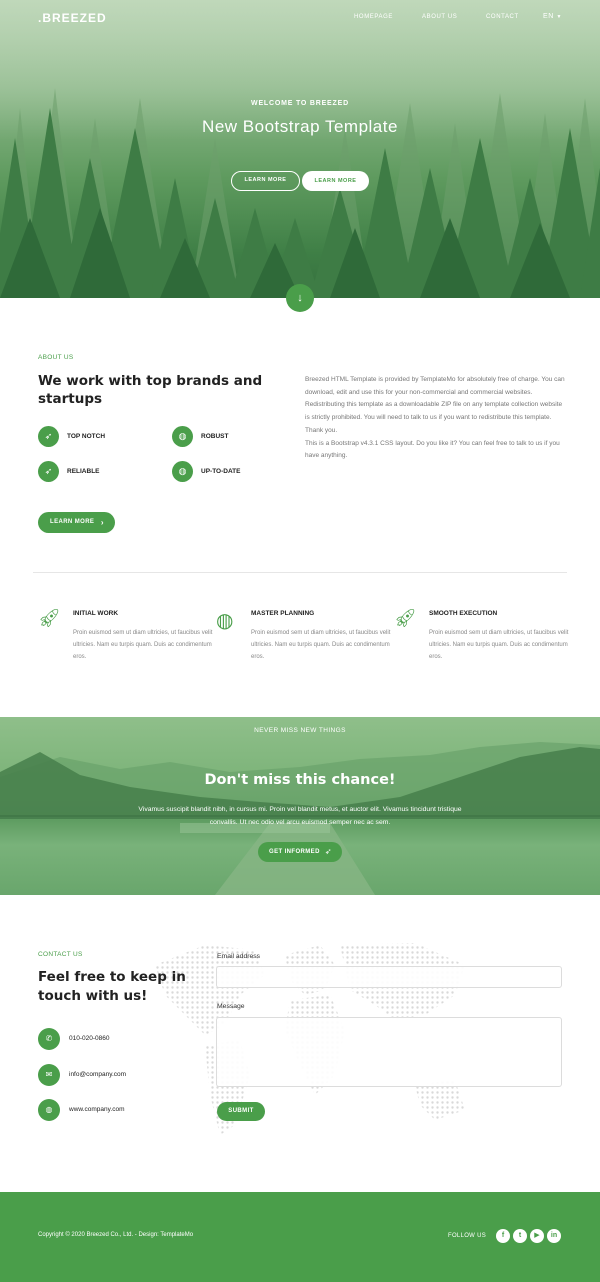 This screenshot has height=1282, width=600. I want to click on feature-label: UP-TO-DATE, so click(221, 471).